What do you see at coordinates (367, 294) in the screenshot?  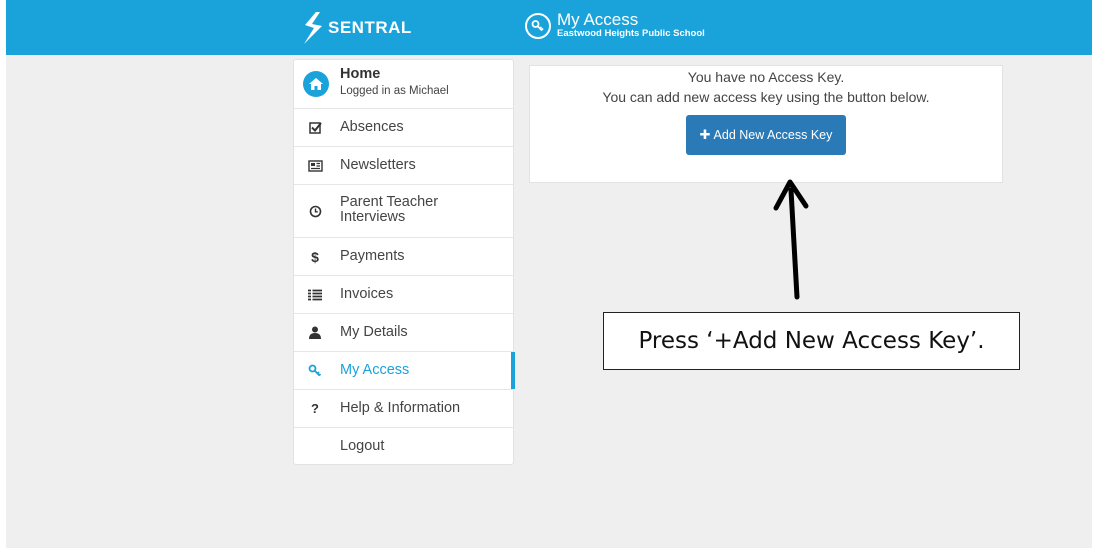 I see `sidebar-item-label: Invoices` at bounding box center [367, 294].